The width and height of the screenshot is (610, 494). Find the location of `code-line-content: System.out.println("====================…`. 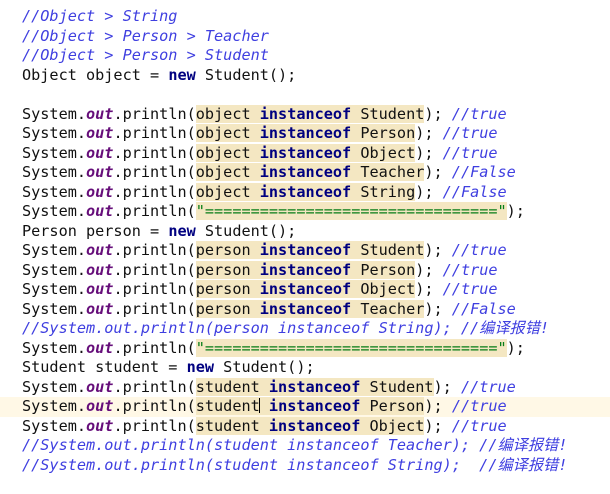

code-line-content: System.out.println("====================… is located at coordinates (273, 212).